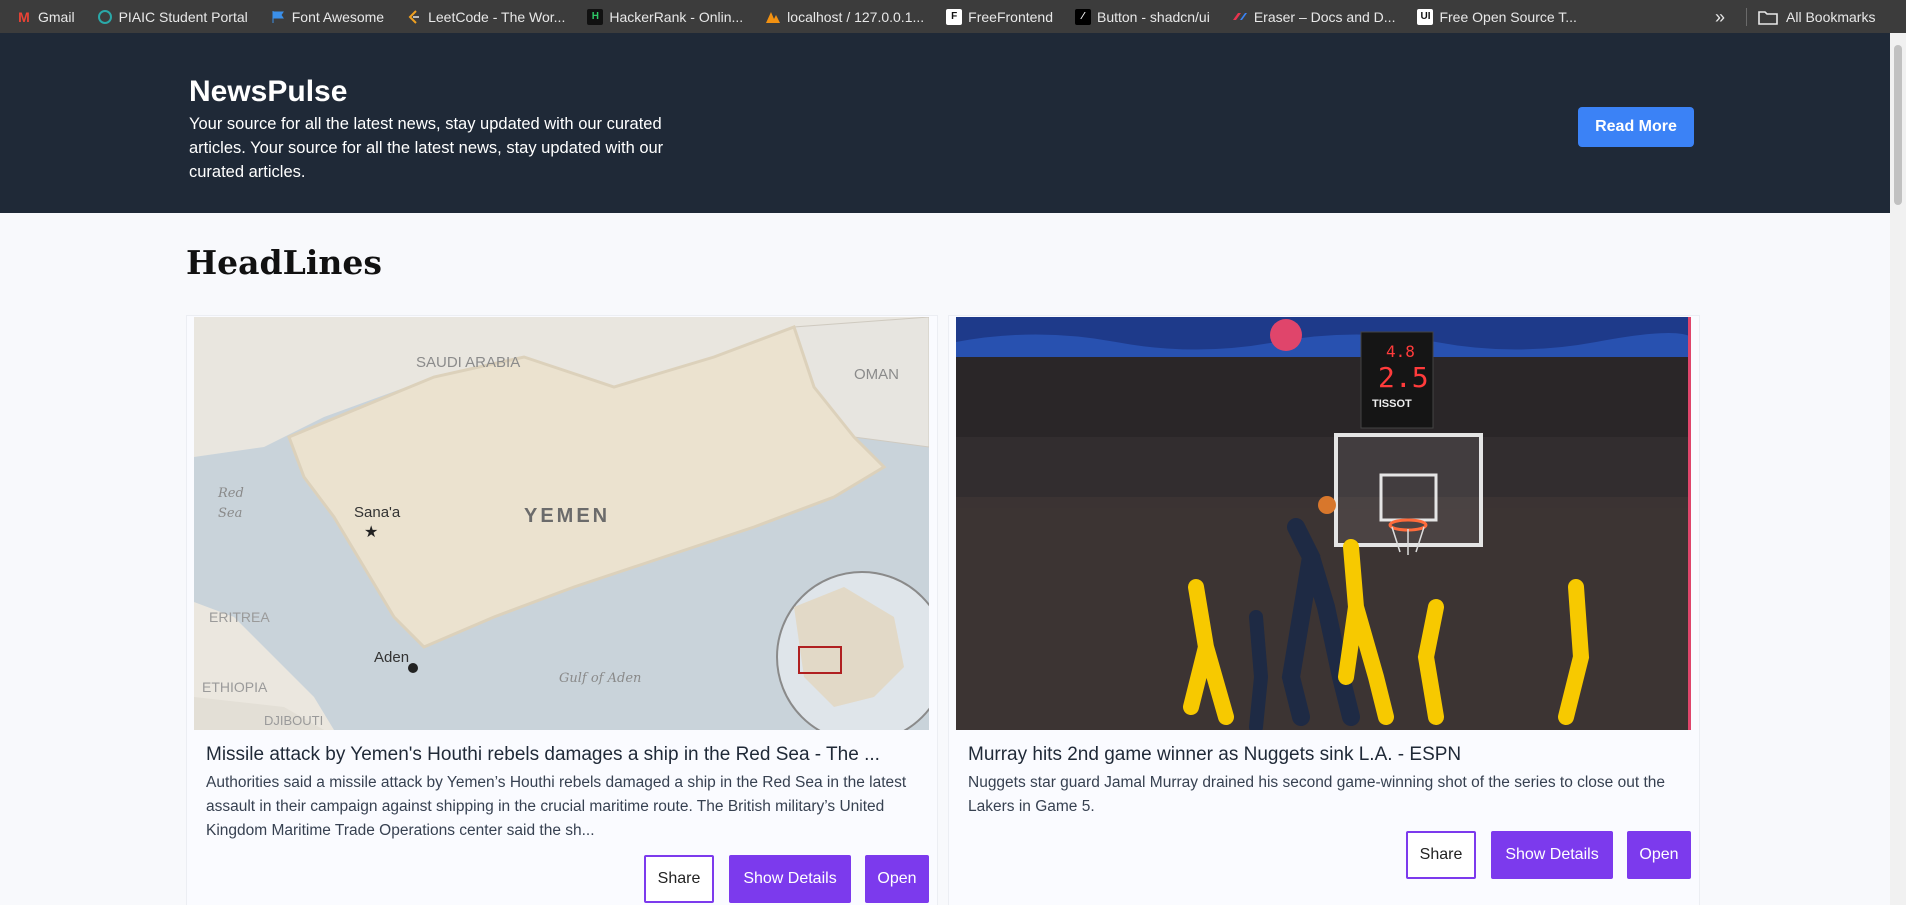 This screenshot has height=905, width=1906. What do you see at coordinates (230, 493) in the screenshot?
I see `map-label-red: Red` at bounding box center [230, 493].